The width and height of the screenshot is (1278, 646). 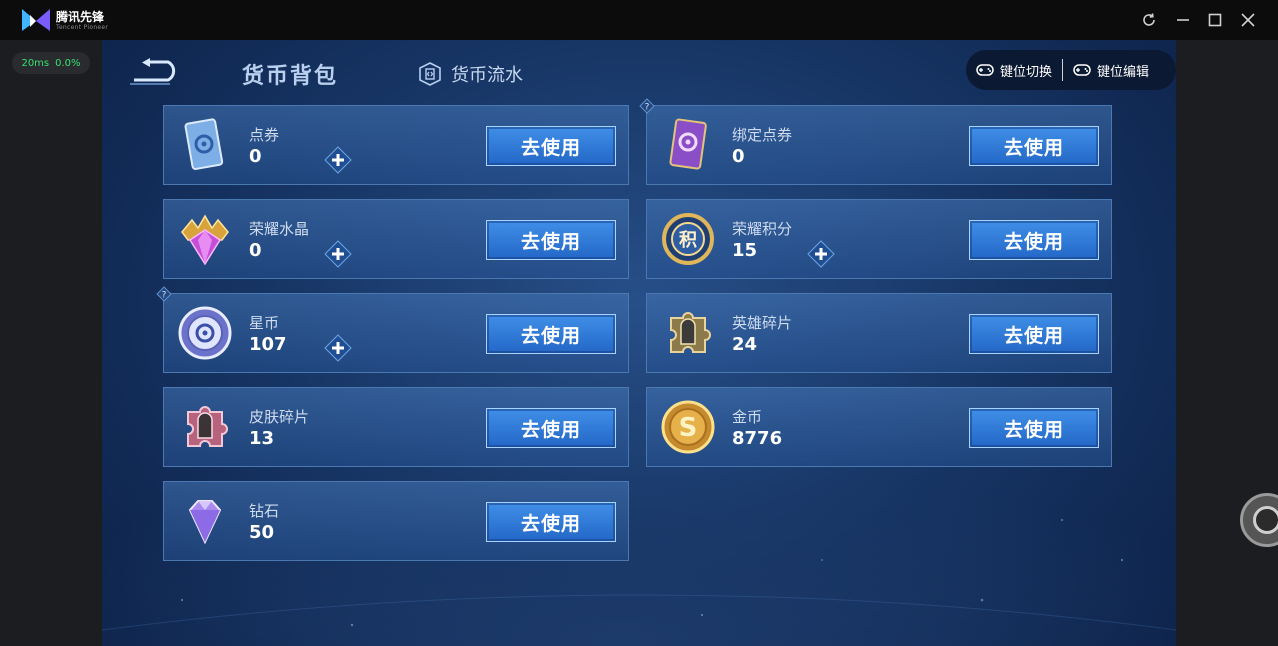 I want to click on maximize-button, so click(x=1215, y=20).